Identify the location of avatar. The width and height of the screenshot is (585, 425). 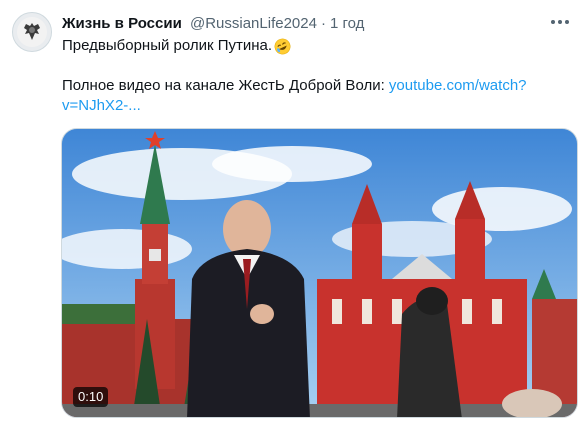
(32, 32).